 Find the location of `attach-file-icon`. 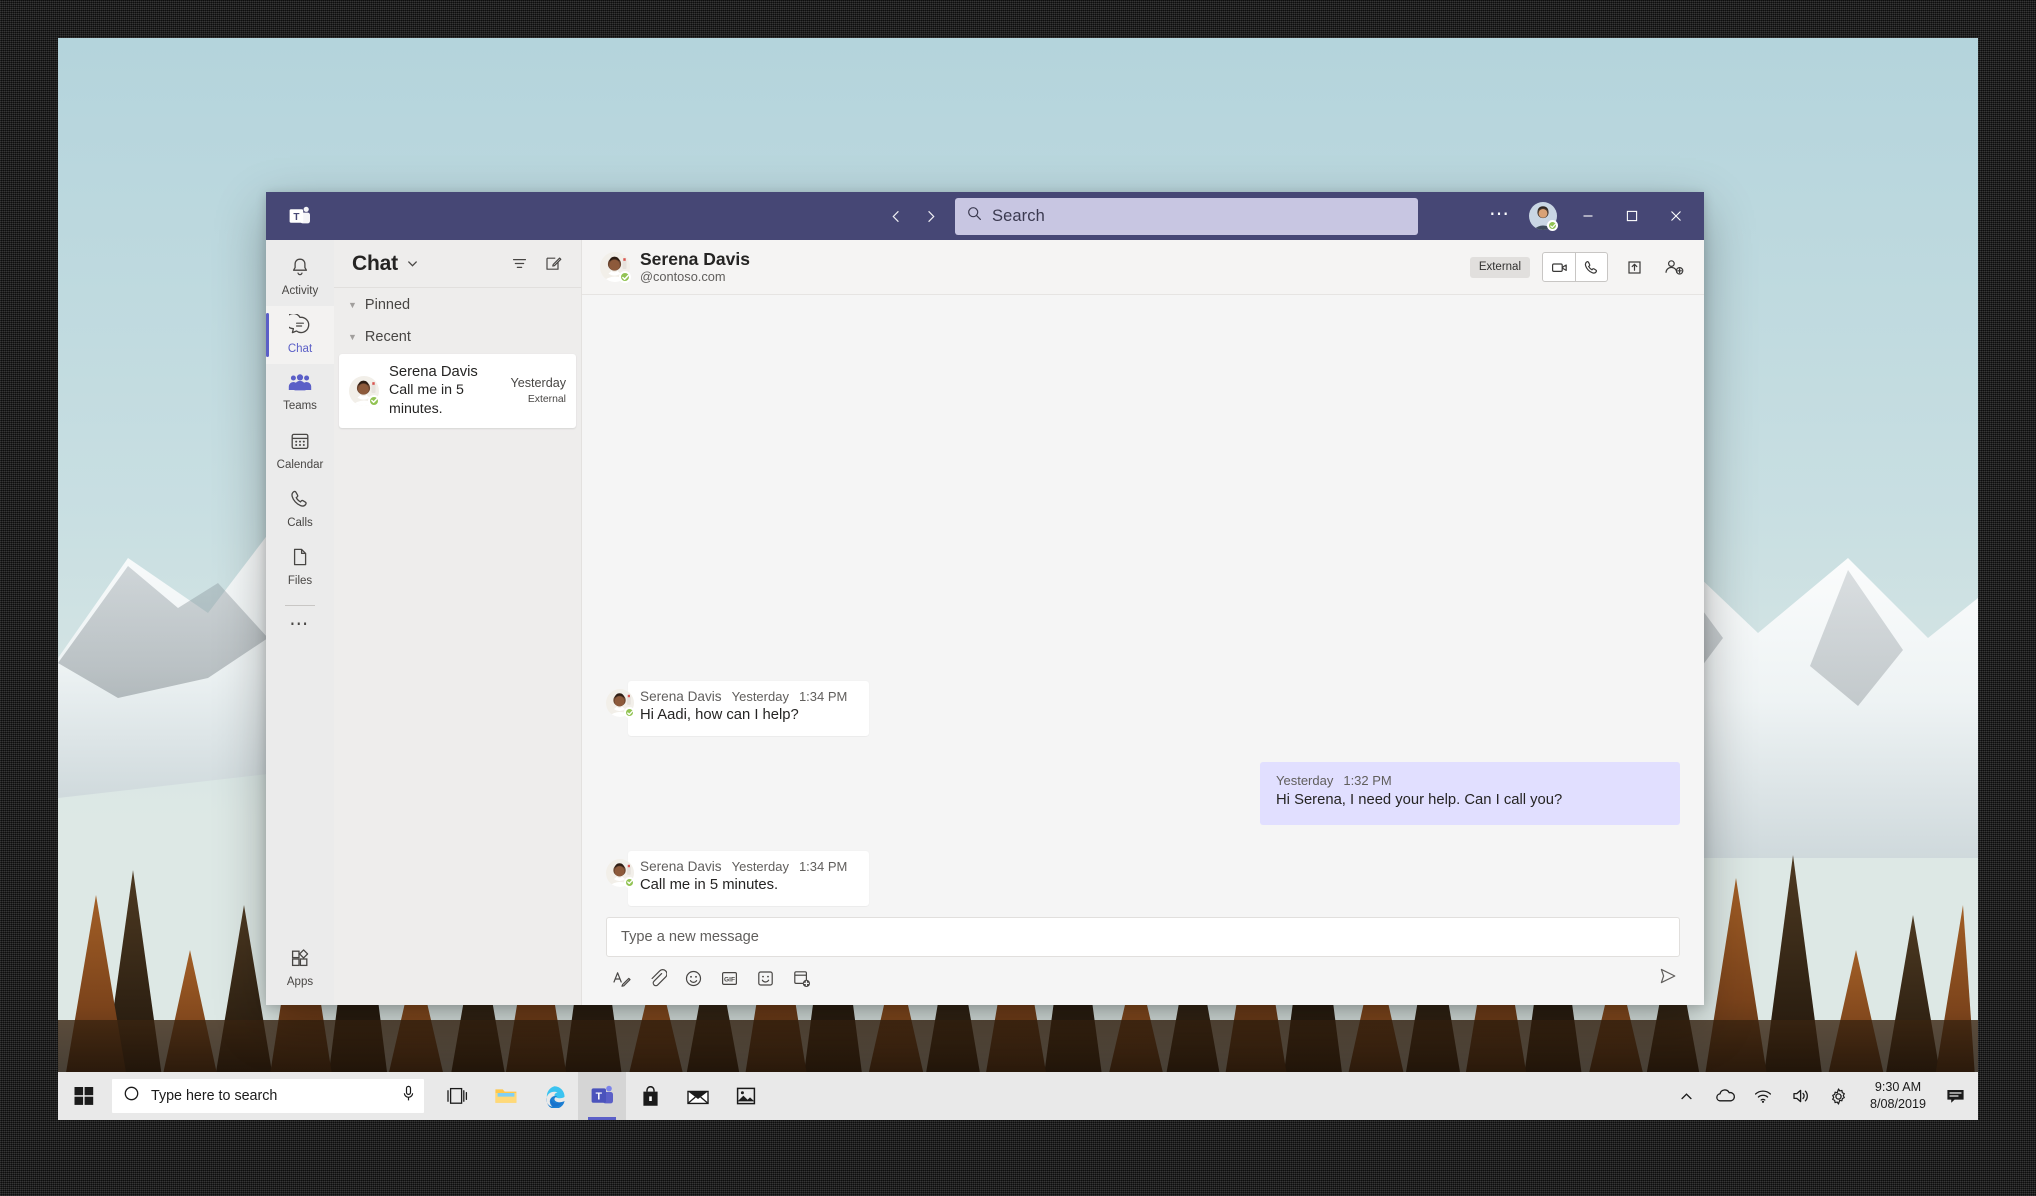

attach-file-icon is located at coordinates (657, 979).